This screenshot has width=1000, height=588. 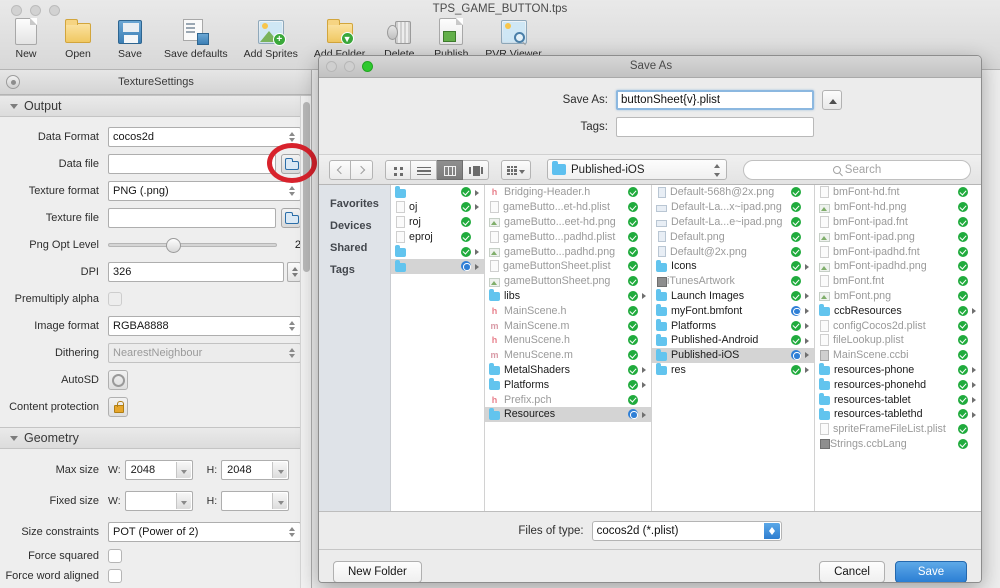 What do you see at coordinates (398, 169) in the screenshot?
I see `view-icon-button` at bounding box center [398, 169].